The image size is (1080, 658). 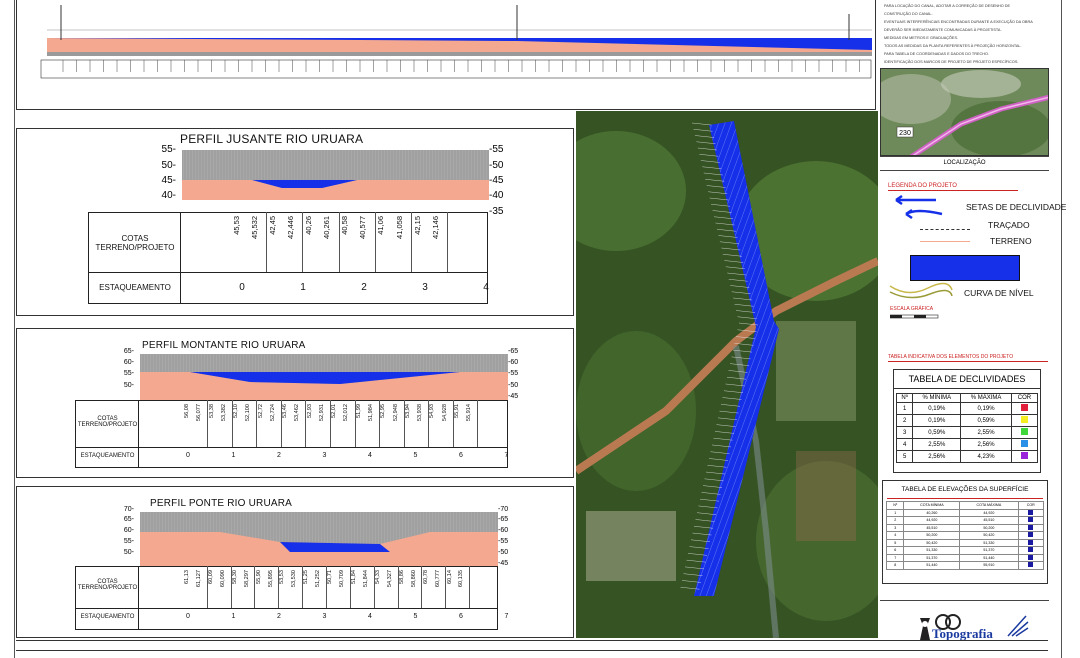 I want to click on cota-value: 52,100, so click(x=248, y=413).